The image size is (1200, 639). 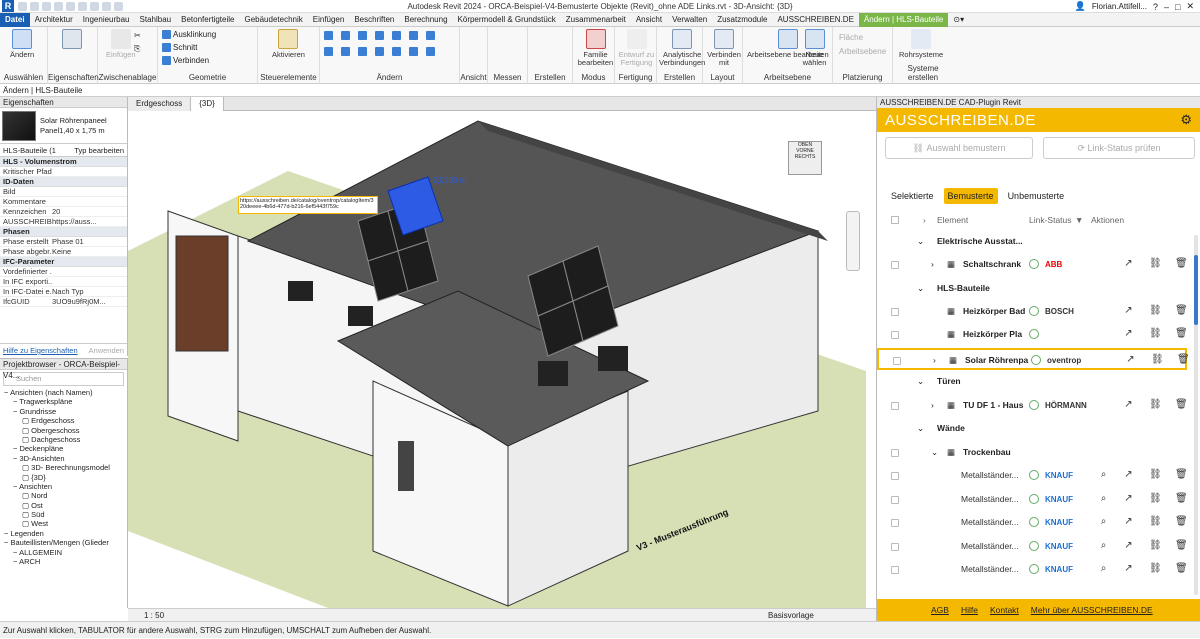 I want to click on property-row: Kommentare, so click(x=63, y=202).